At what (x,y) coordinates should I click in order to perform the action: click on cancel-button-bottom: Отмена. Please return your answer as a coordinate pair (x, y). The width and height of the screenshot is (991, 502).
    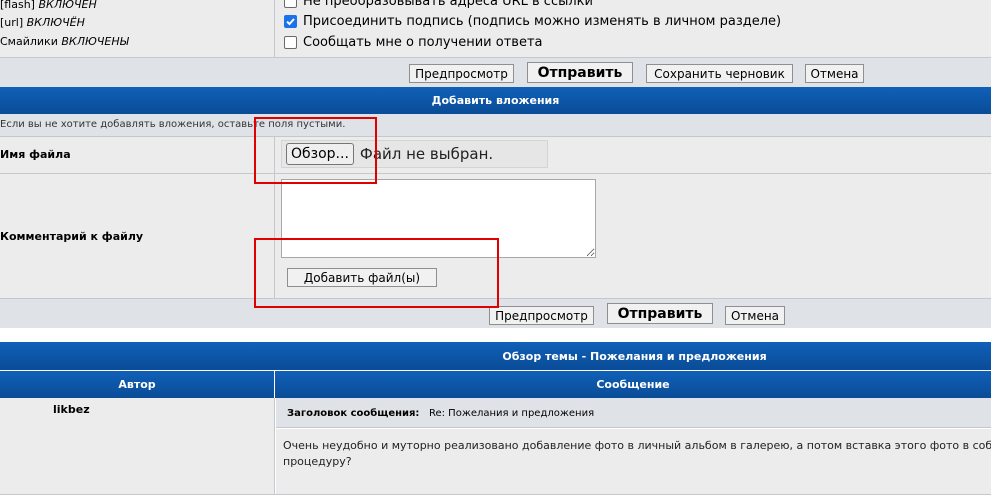
    Looking at the image, I should click on (755, 315).